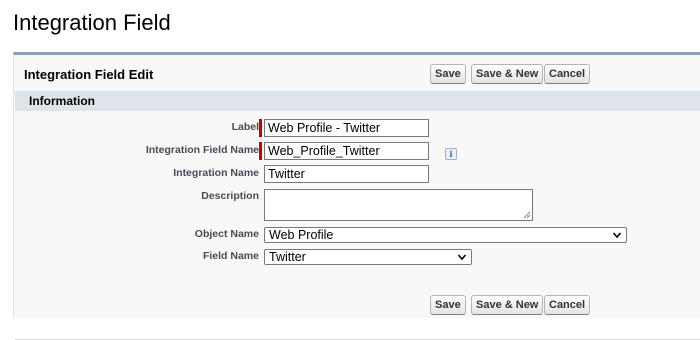 This screenshot has height=340, width=700. Describe the element at coordinates (507, 305) in the screenshot. I see `footer-save-and-new-button: Save & New` at that location.